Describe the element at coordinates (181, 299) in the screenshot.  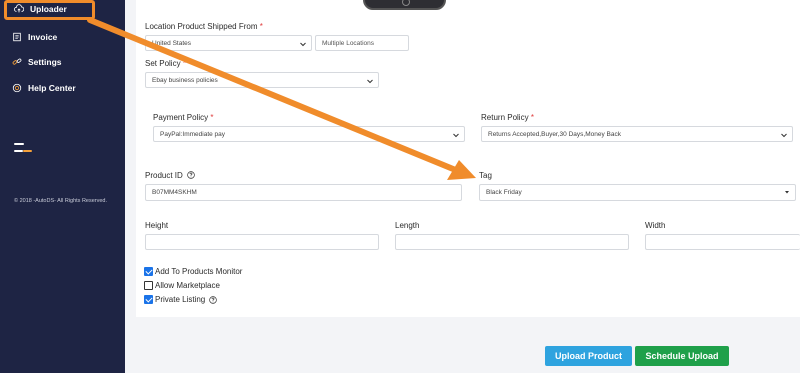
I see `private-listing-checkbox: Private Listing` at that location.